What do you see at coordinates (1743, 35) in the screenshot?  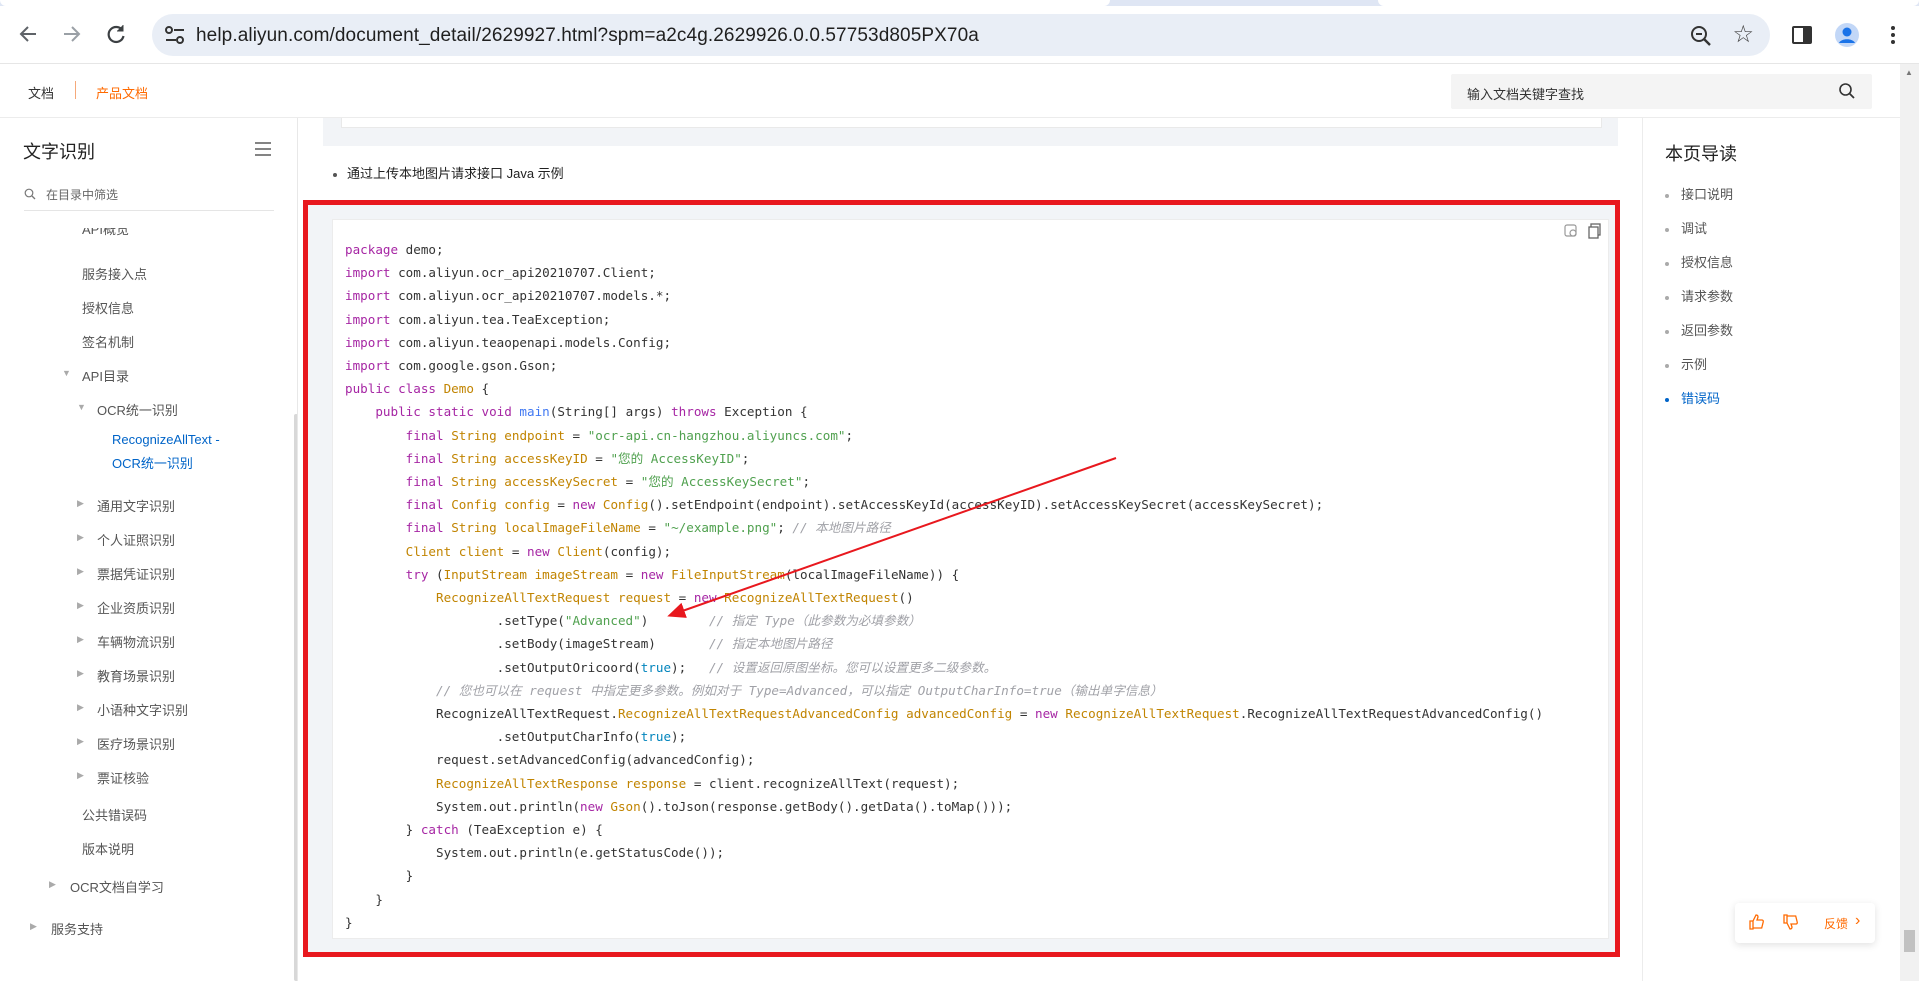 I see `bookmark-star-icon: ☆` at bounding box center [1743, 35].